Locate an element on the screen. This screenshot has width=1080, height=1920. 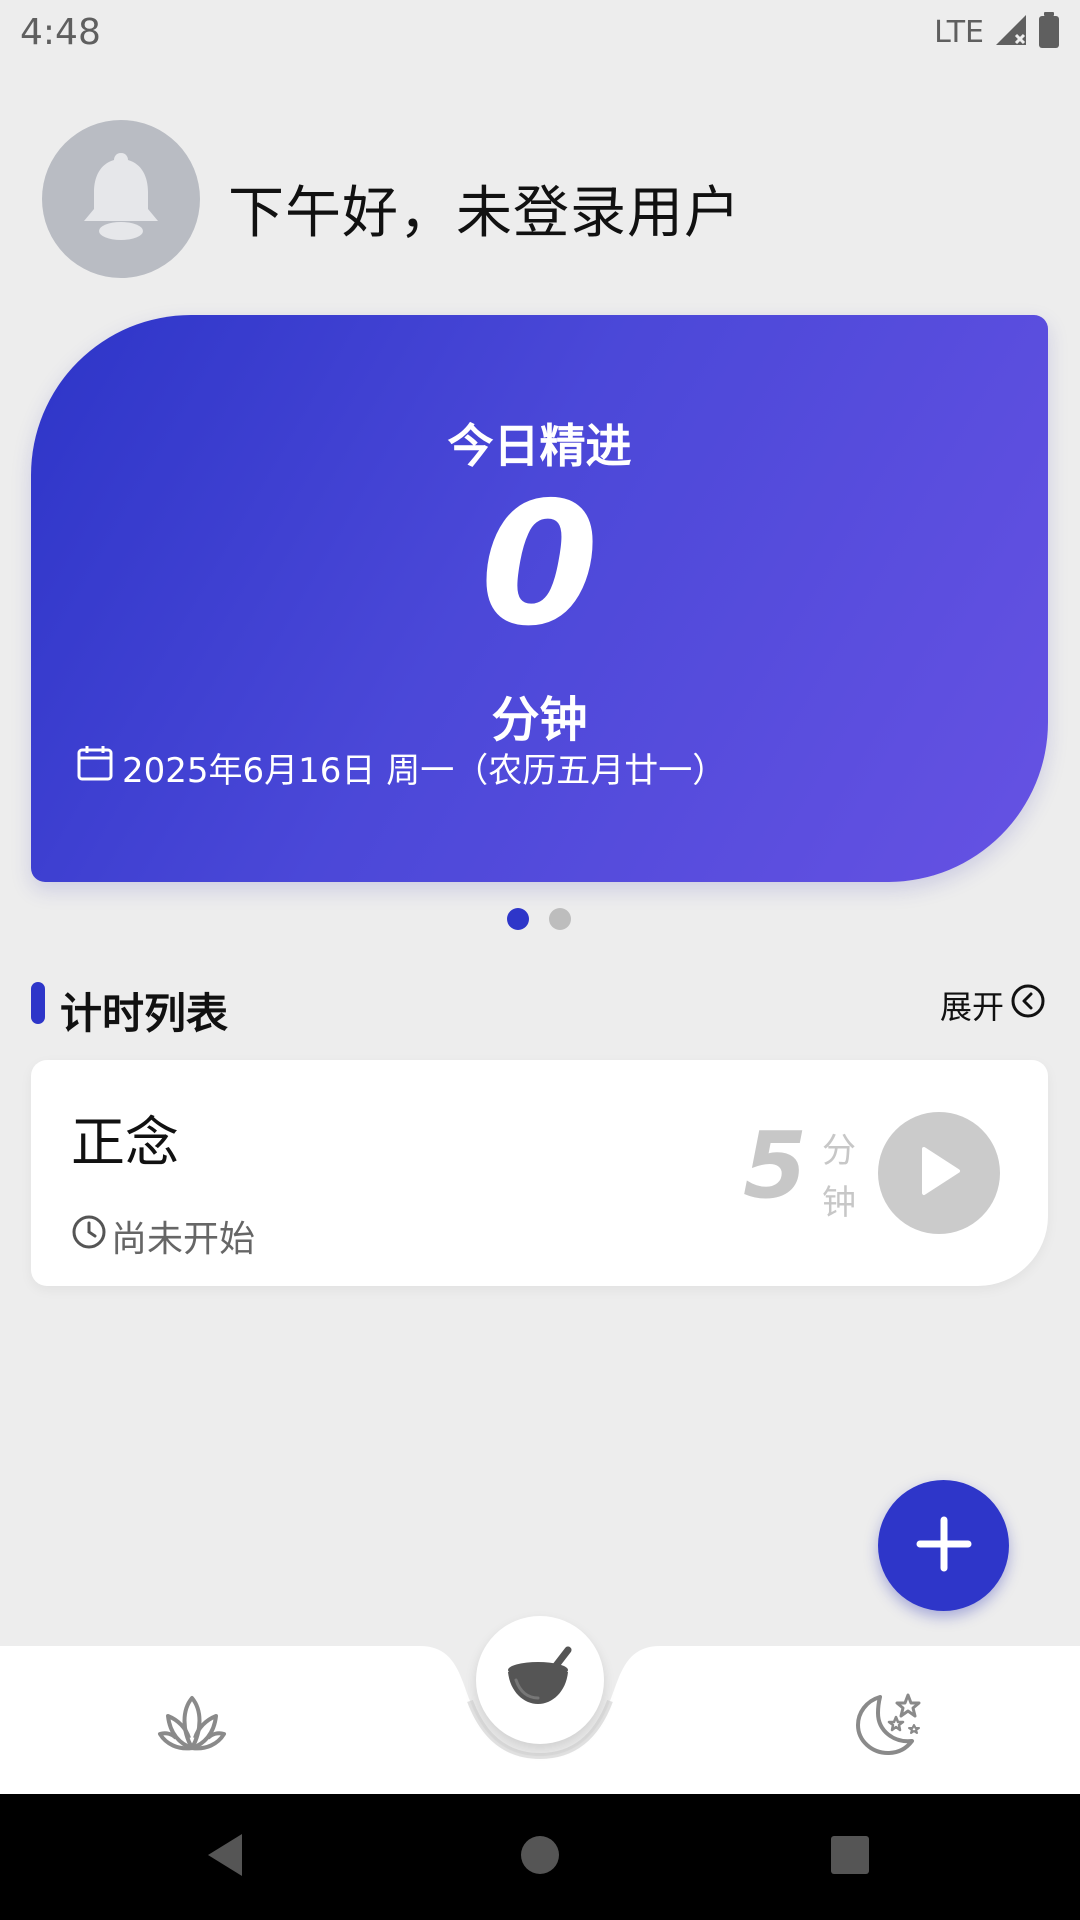
system-recents-button is located at coordinates (850, 1857).